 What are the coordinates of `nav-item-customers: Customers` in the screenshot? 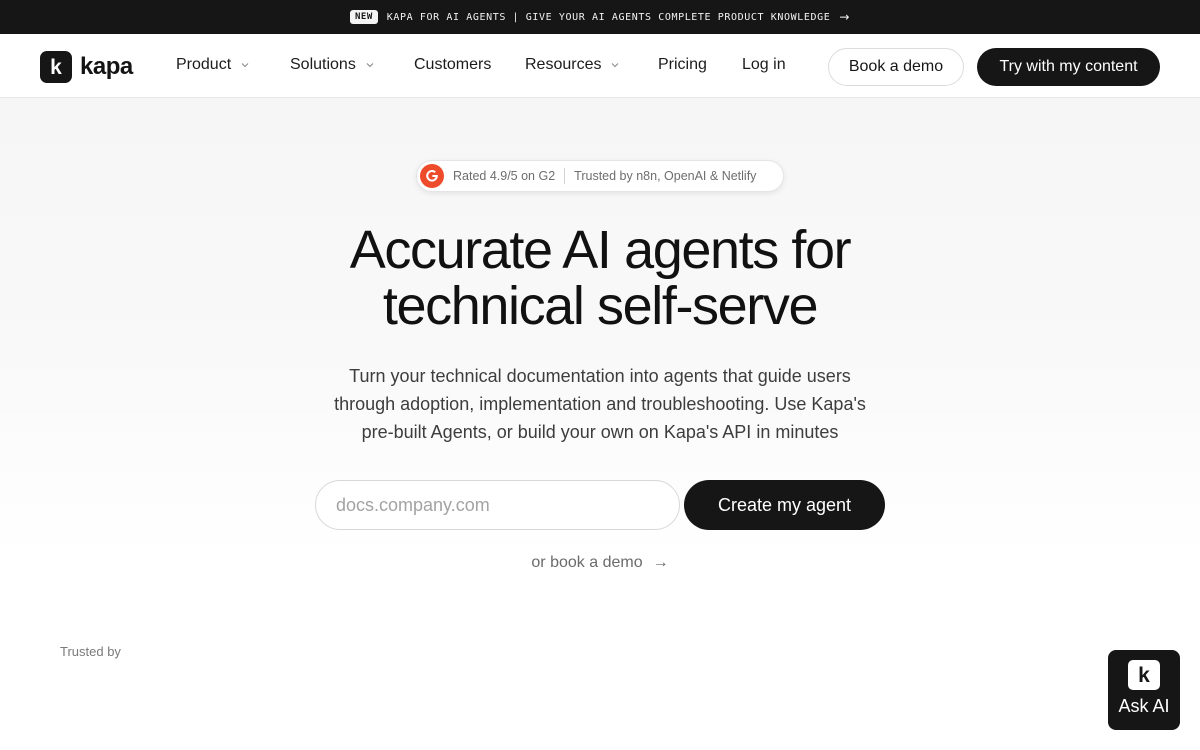 It's located at (452, 65).